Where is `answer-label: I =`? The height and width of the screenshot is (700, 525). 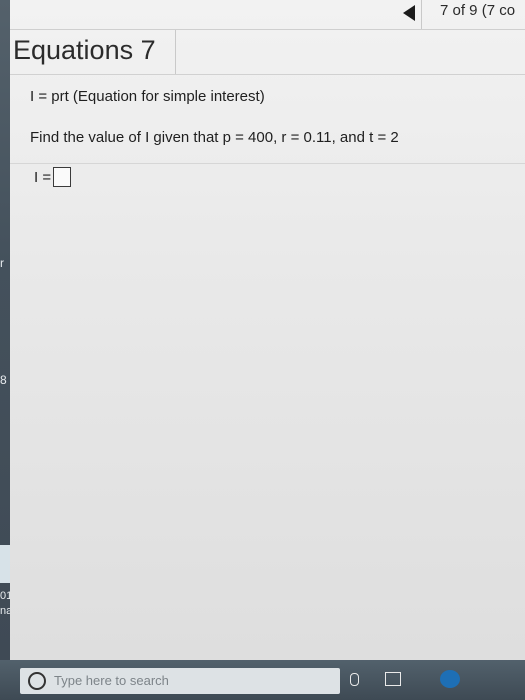 answer-label: I = is located at coordinates (43, 177).